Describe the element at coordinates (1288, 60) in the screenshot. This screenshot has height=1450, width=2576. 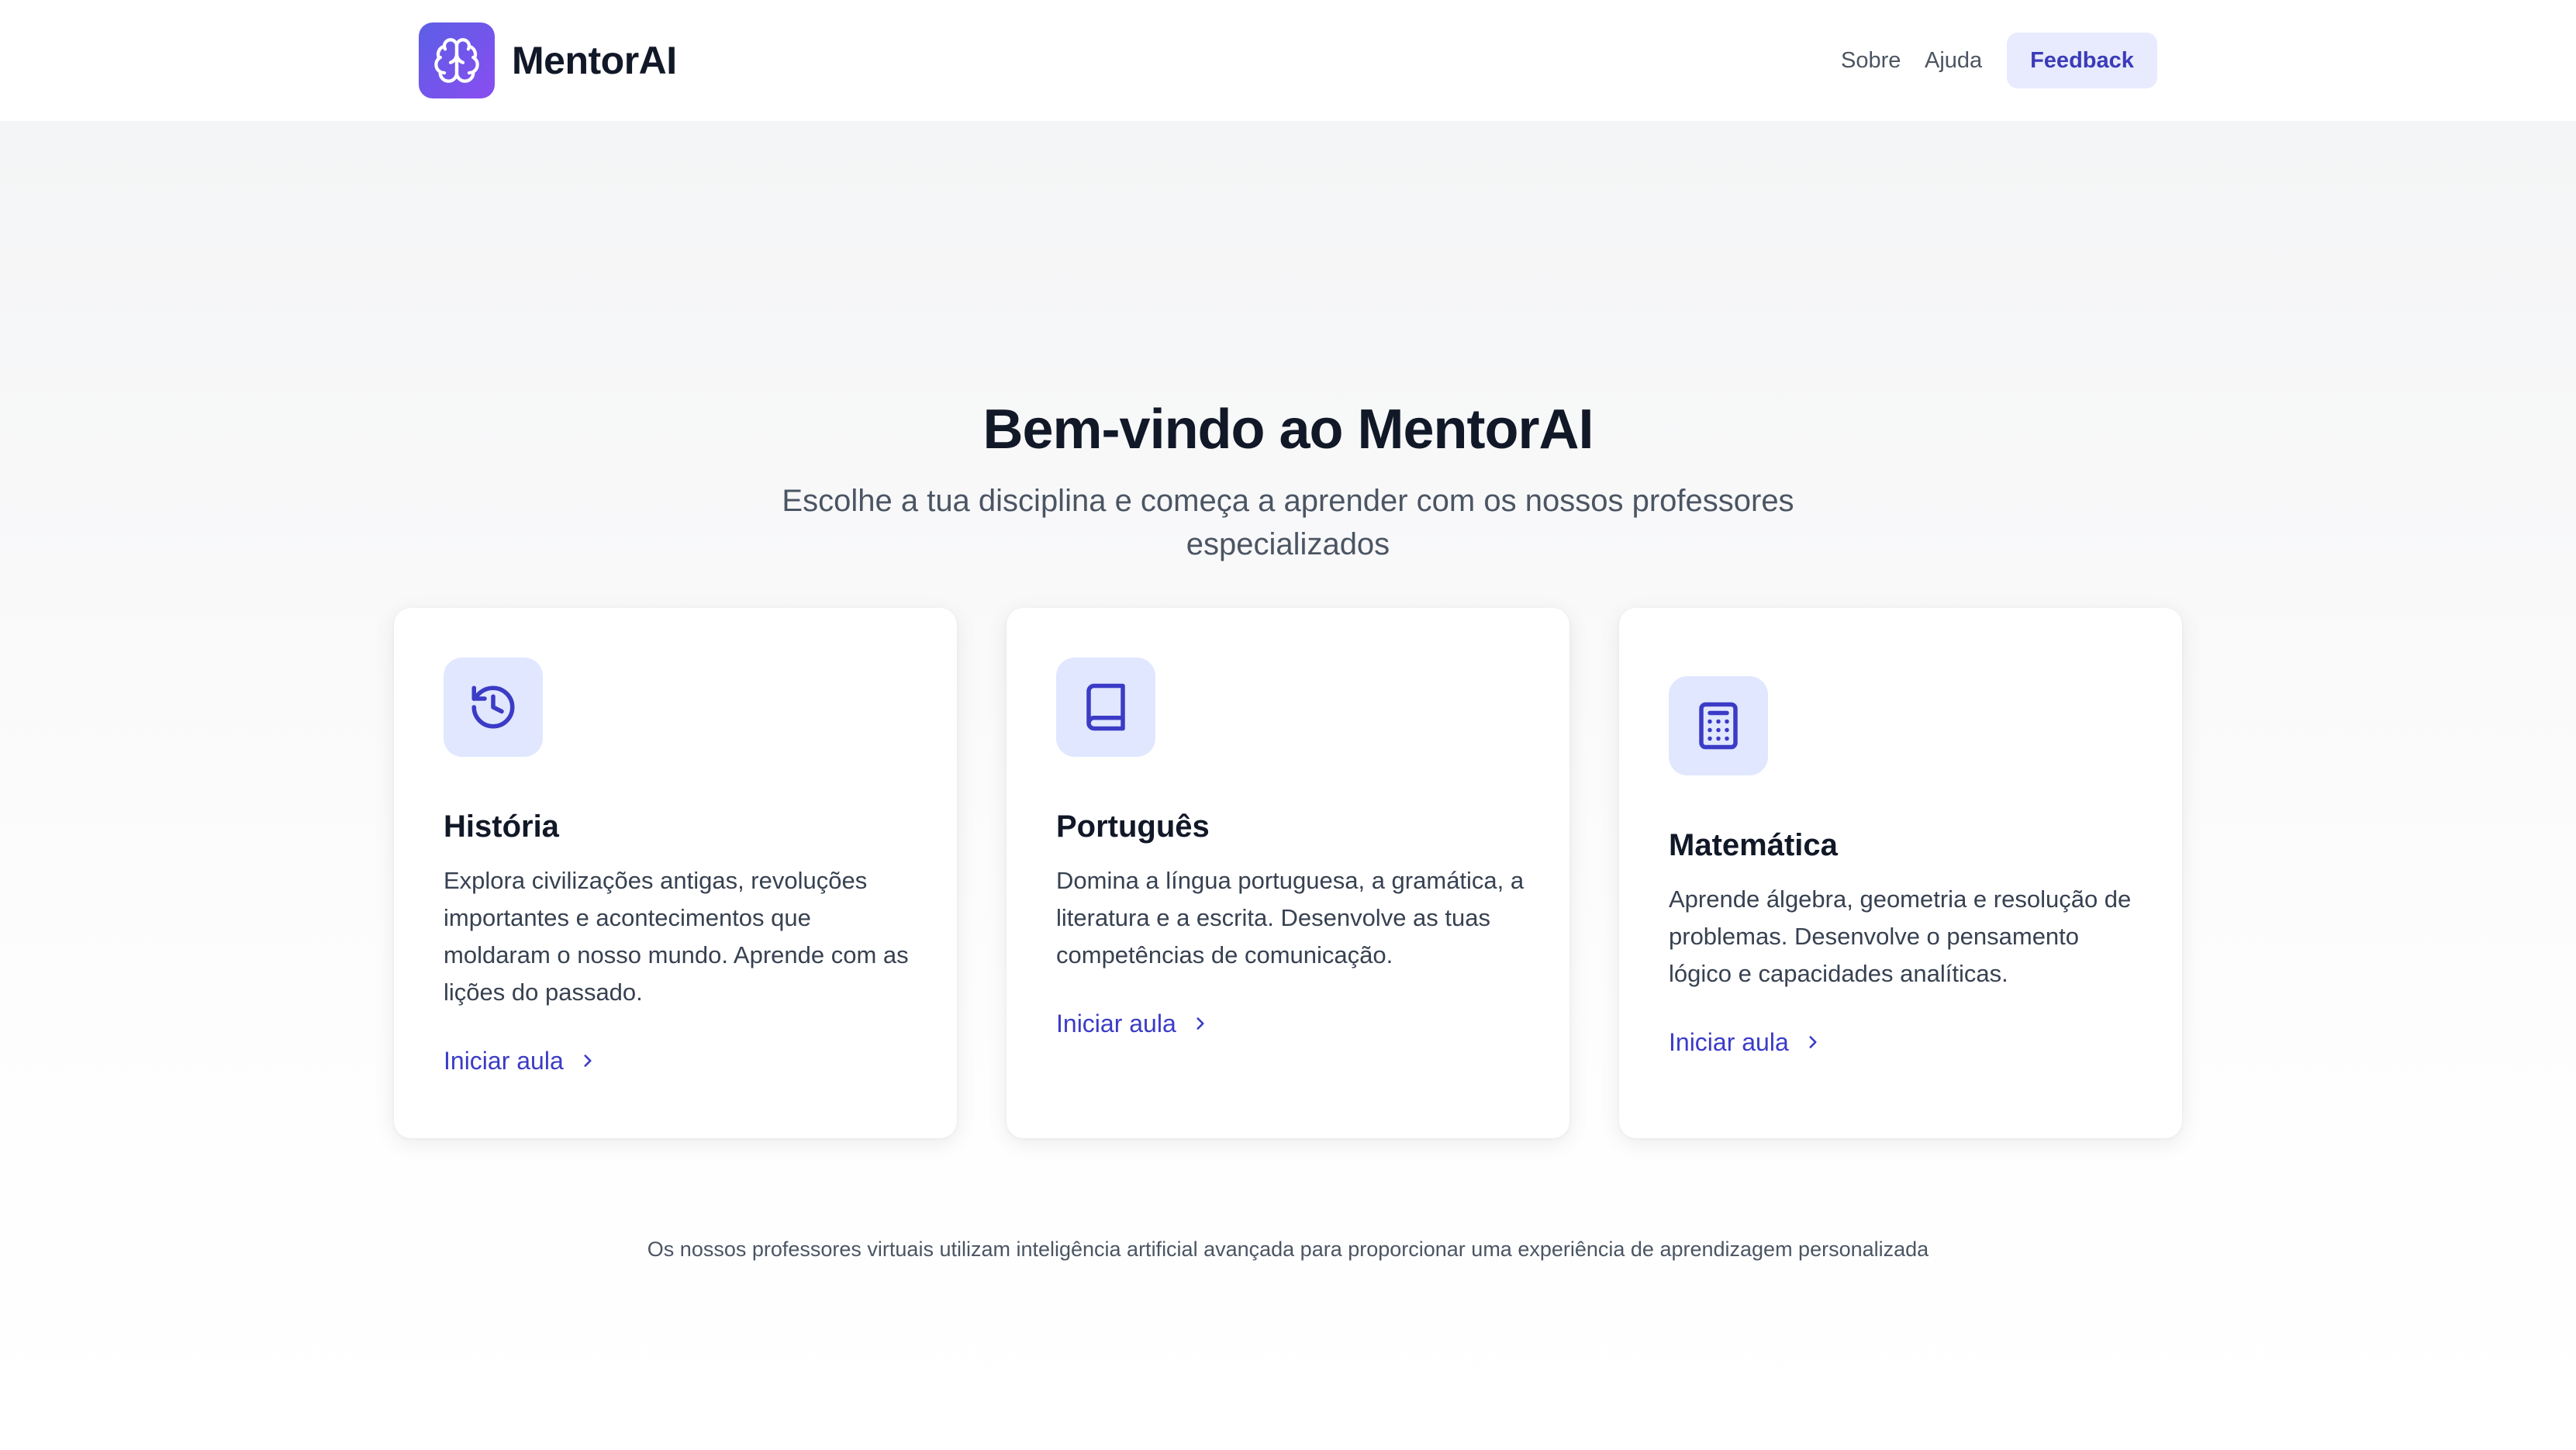
I see `top-navbar: MentorAI Sobre Ajuda Feedback` at that location.